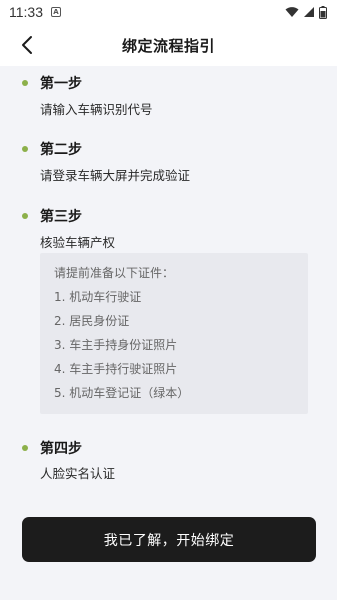  What do you see at coordinates (78, 242) in the screenshot?
I see `step-desc: 核验车辆产权` at bounding box center [78, 242].